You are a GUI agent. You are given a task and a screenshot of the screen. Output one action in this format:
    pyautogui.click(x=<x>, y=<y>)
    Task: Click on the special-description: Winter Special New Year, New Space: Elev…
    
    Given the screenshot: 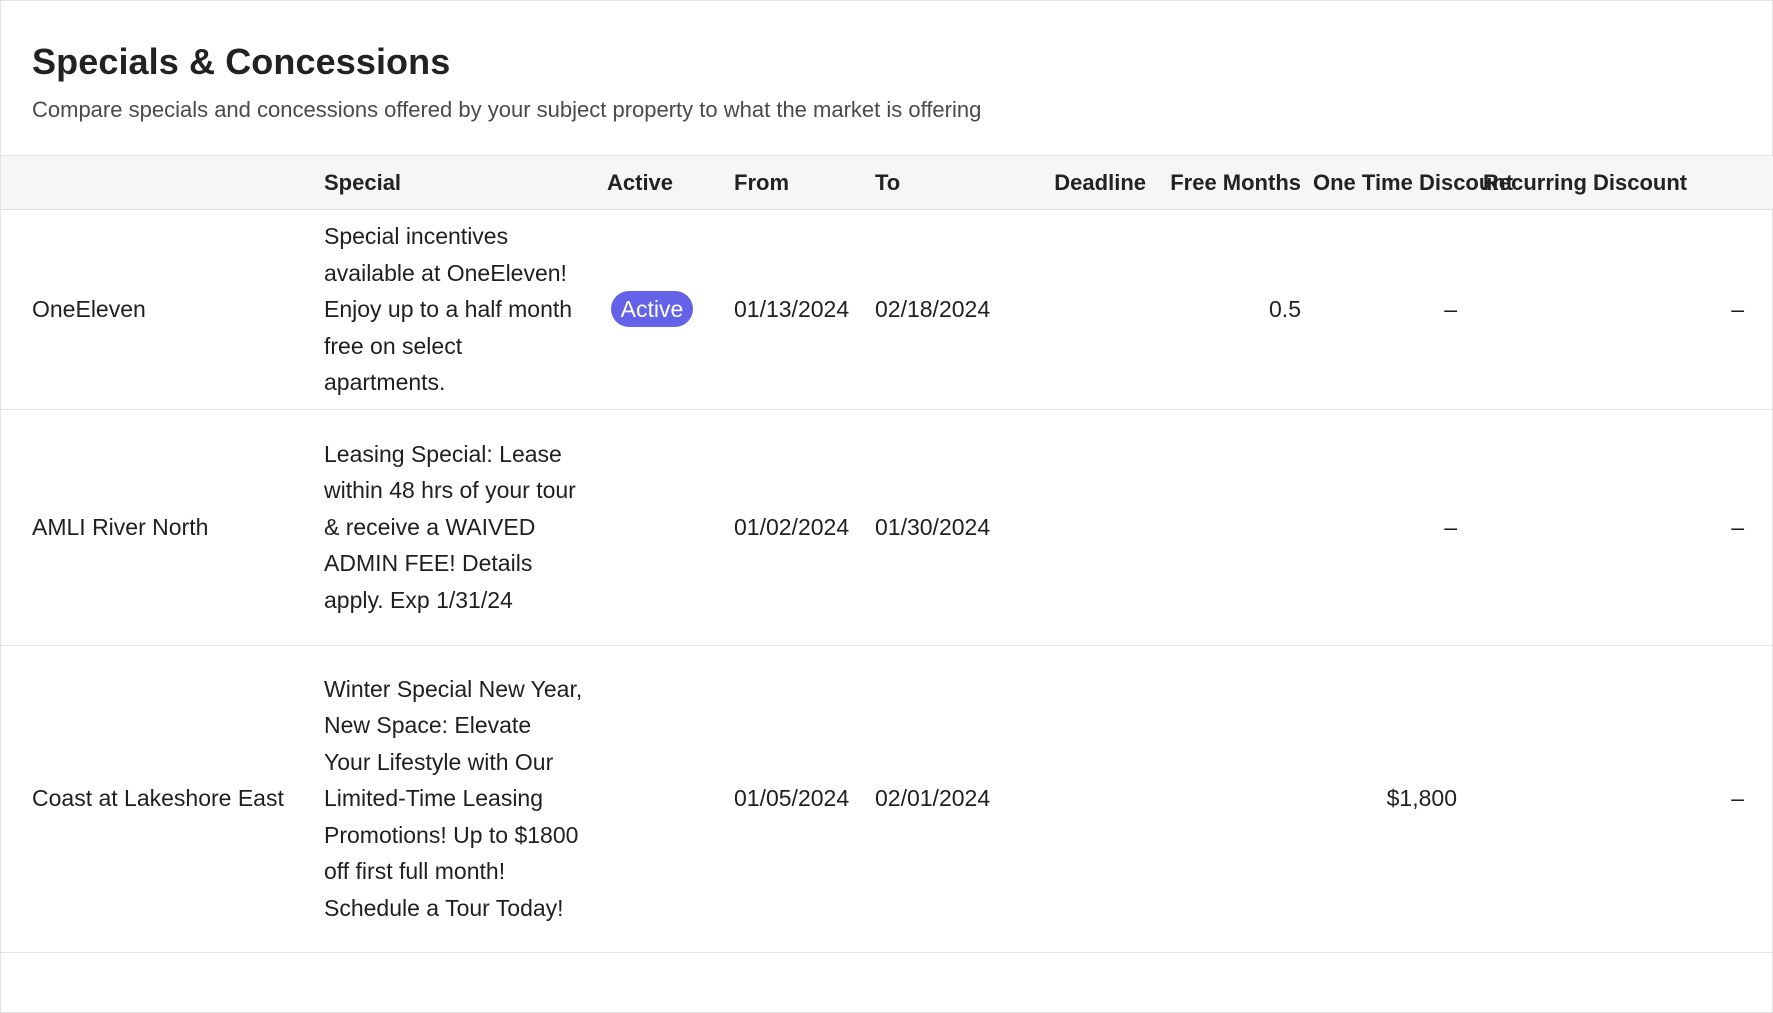 What is the action you would take?
    pyautogui.click(x=453, y=798)
    